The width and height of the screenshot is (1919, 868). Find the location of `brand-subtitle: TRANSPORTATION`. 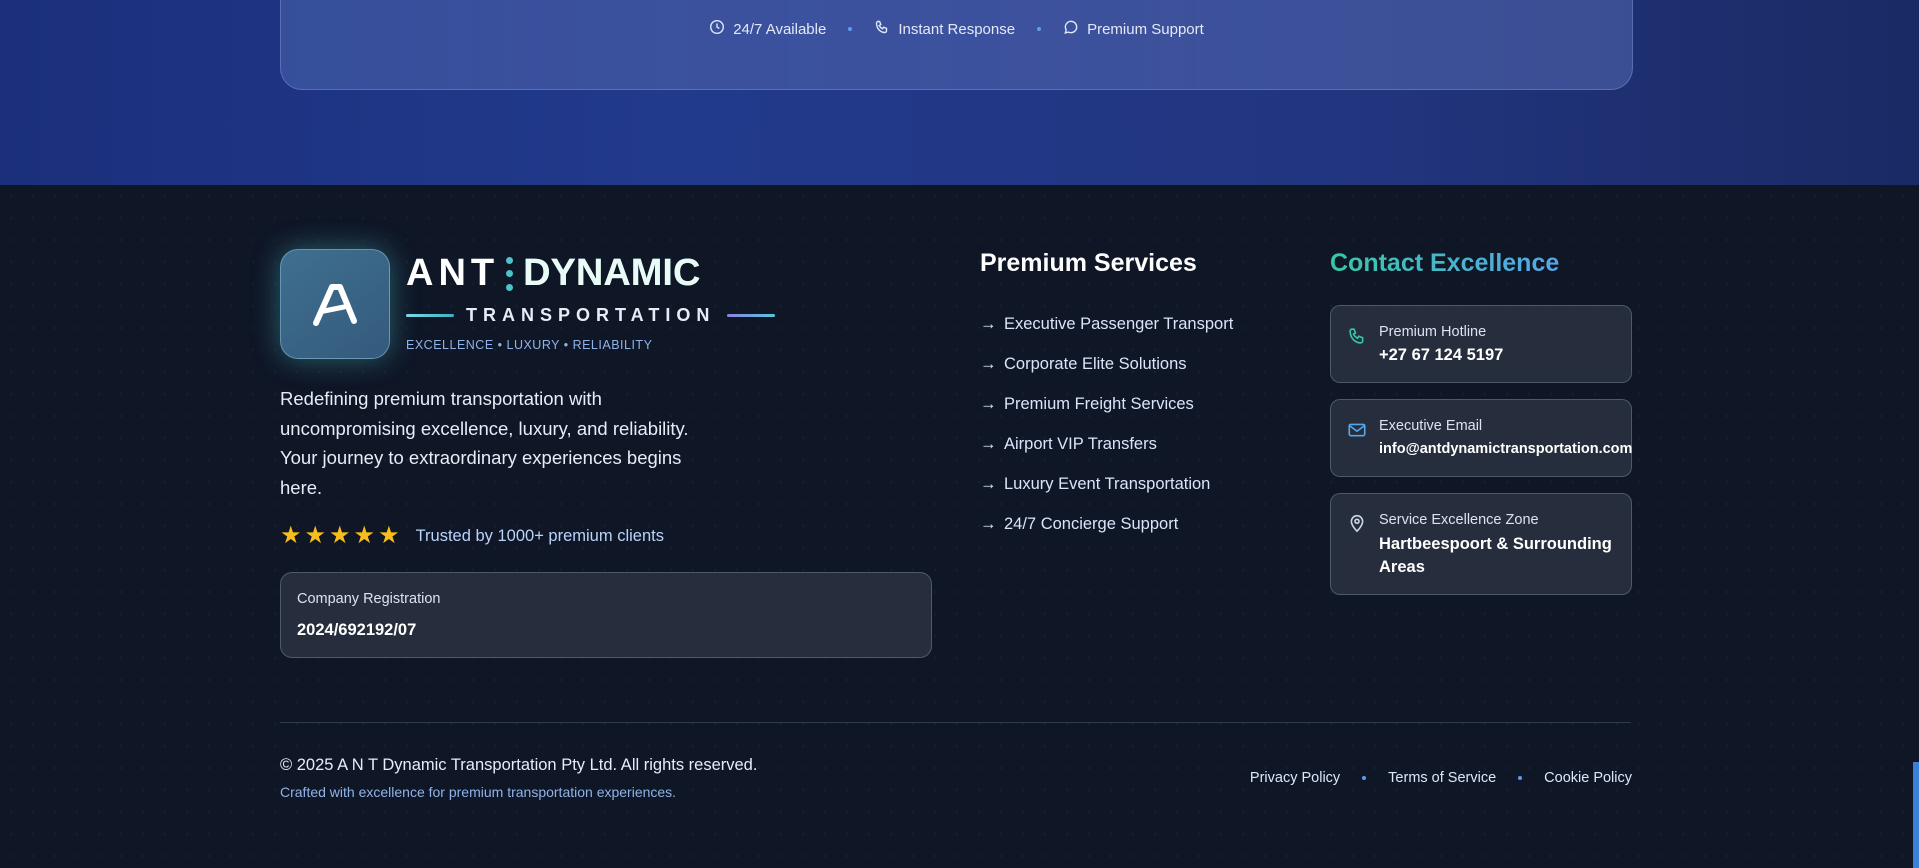

brand-subtitle: TRANSPORTATION is located at coordinates (591, 315).